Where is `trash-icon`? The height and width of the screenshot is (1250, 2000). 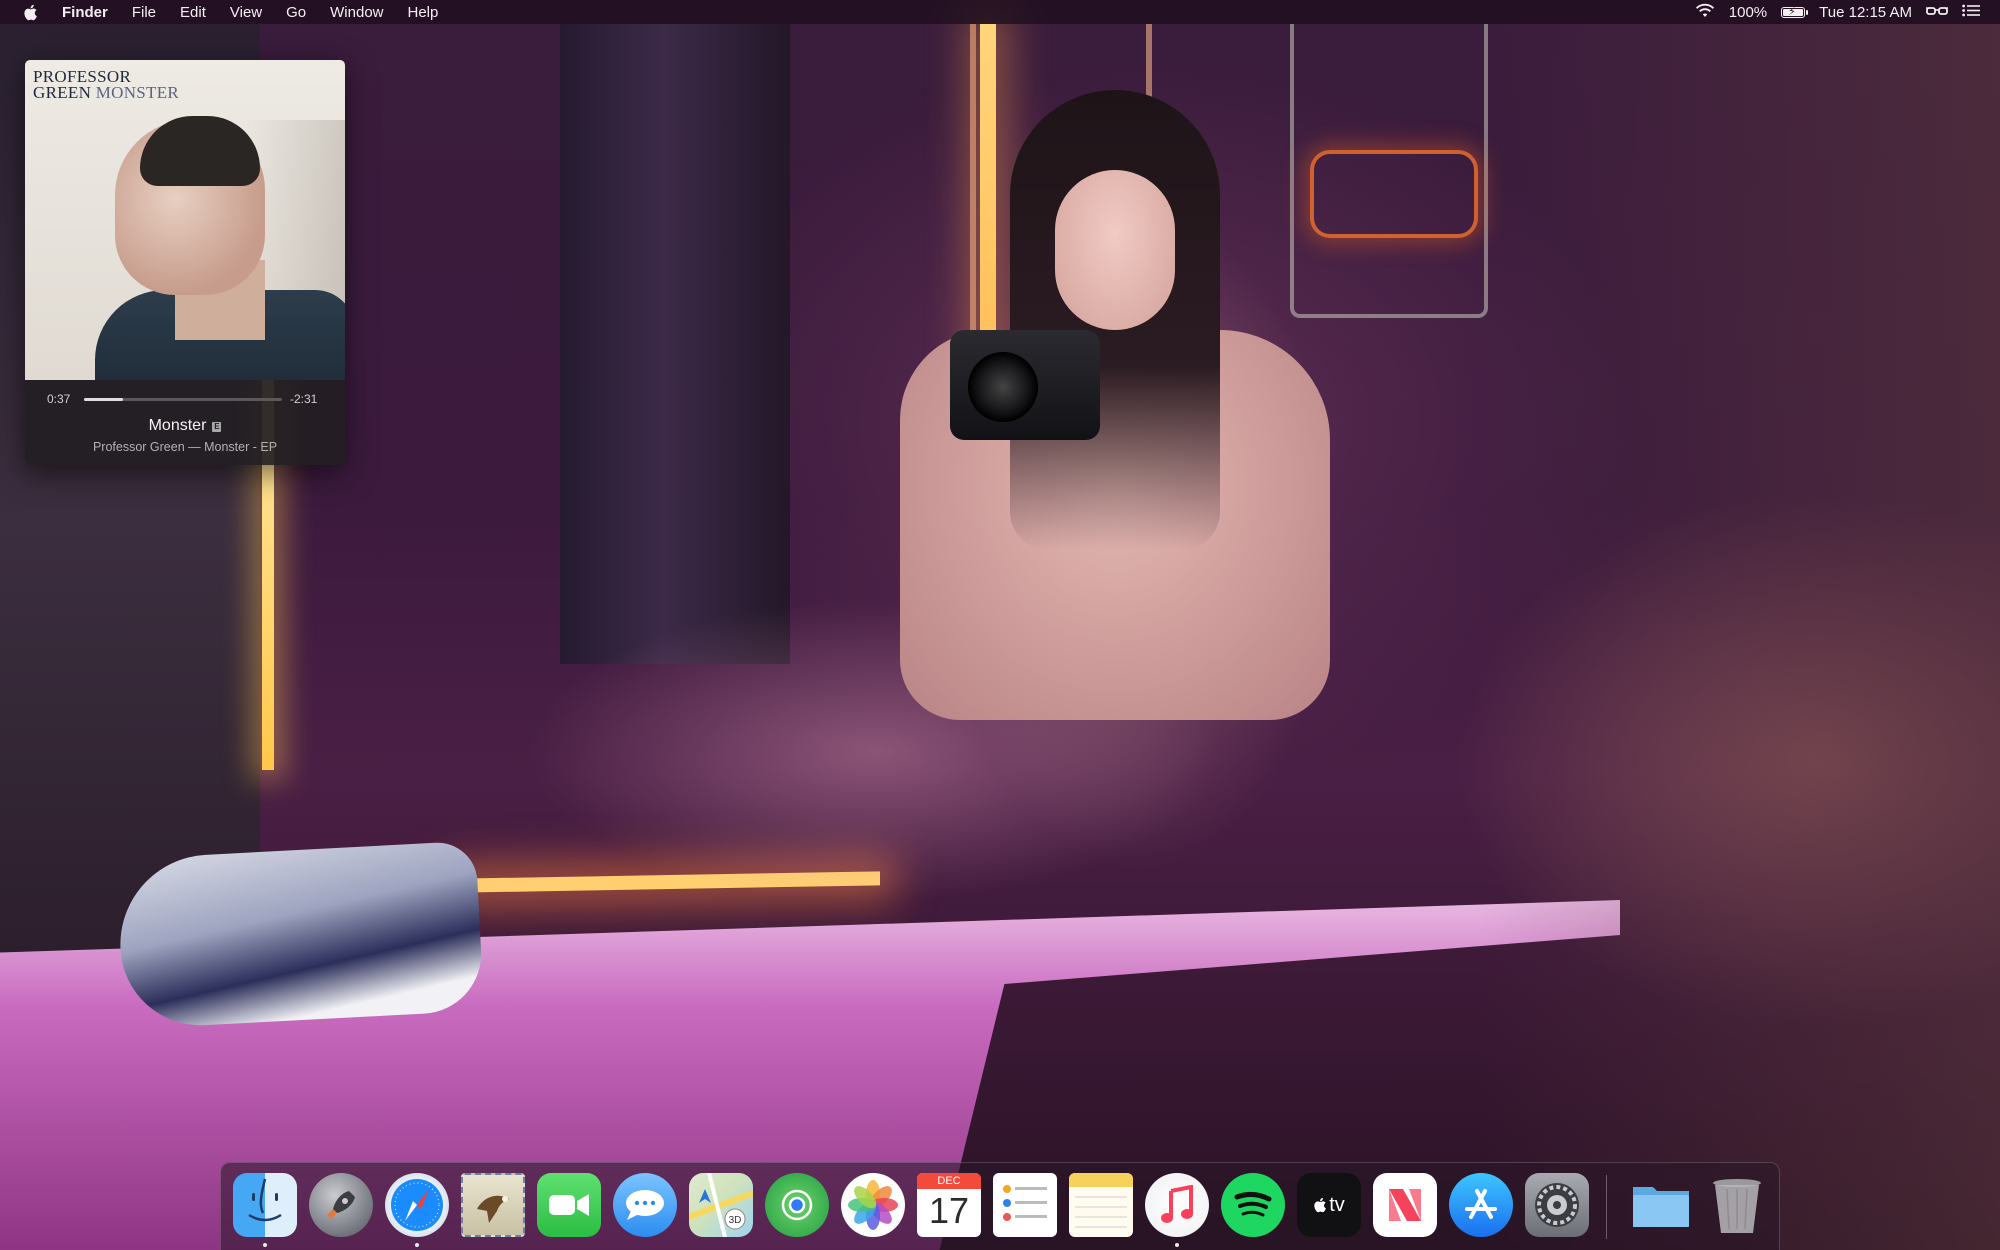 trash-icon is located at coordinates (1737, 1205).